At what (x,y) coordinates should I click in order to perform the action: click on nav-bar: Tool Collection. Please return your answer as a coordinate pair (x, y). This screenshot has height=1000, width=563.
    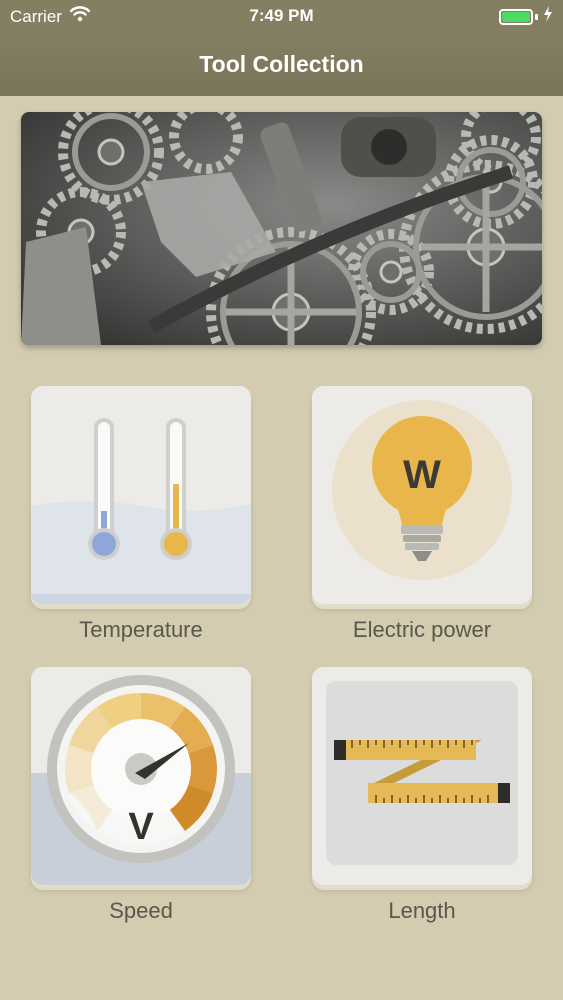
    Looking at the image, I should click on (281, 64).